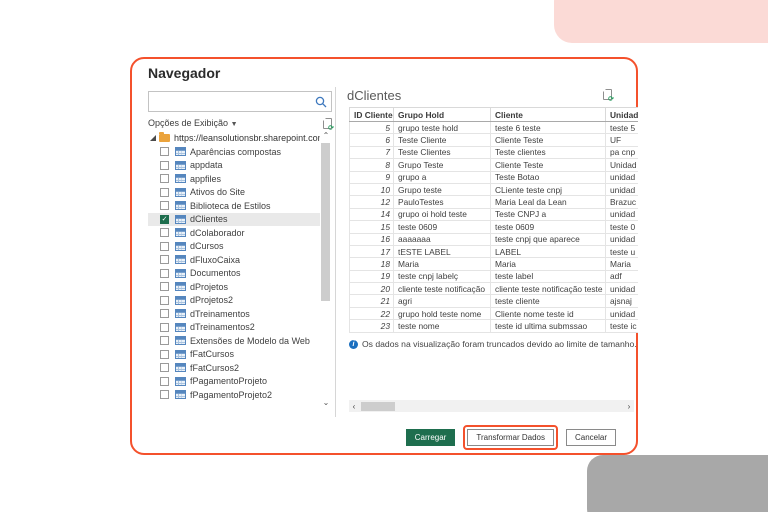  What do you see at coordinates (234, 328) in the screenshot?
I see `tree-item-dtreinamentos2: dTreinamentos2` at bounding box center [234, 328].